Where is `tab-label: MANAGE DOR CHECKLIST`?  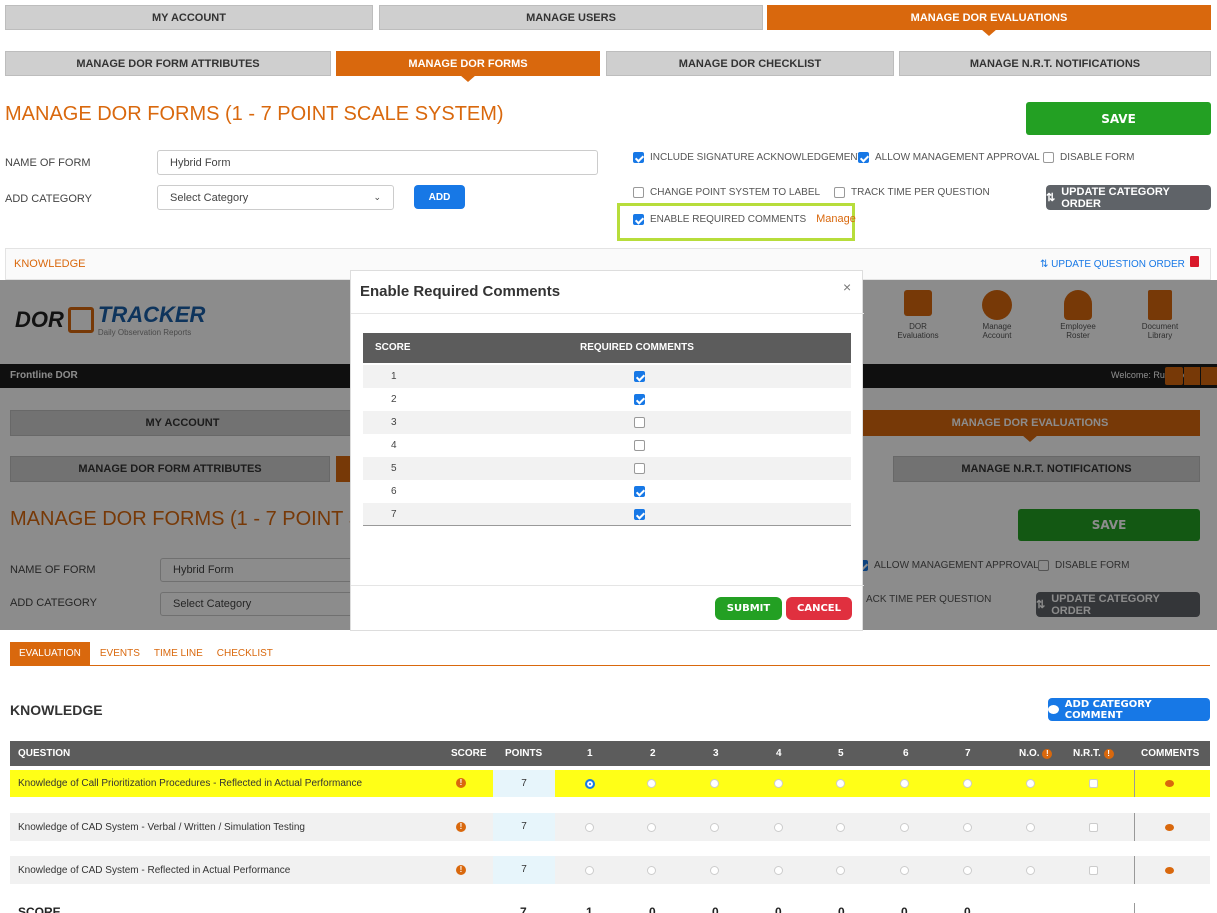 tab-label: MANAGE DOR CHECKLIST is located at coordinates (750, 63).